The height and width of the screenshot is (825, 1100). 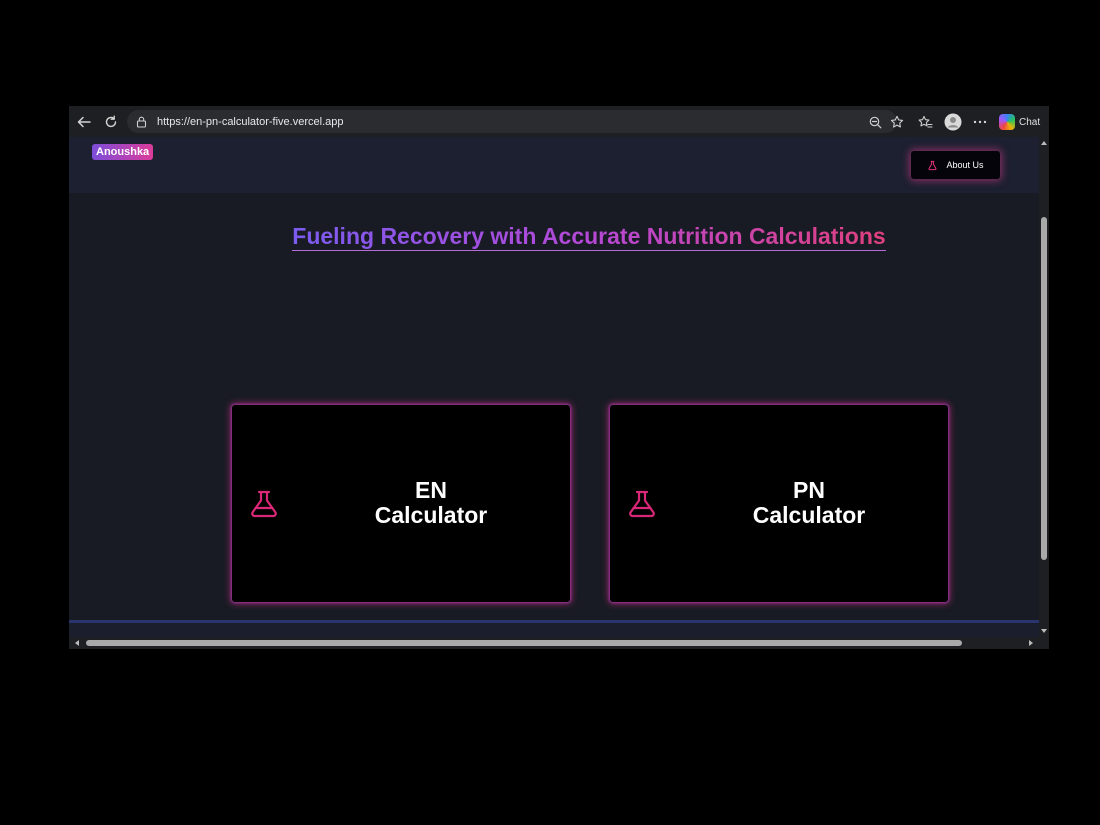 I want to click on chat-label: Chat, so click(x=1030, y=122).